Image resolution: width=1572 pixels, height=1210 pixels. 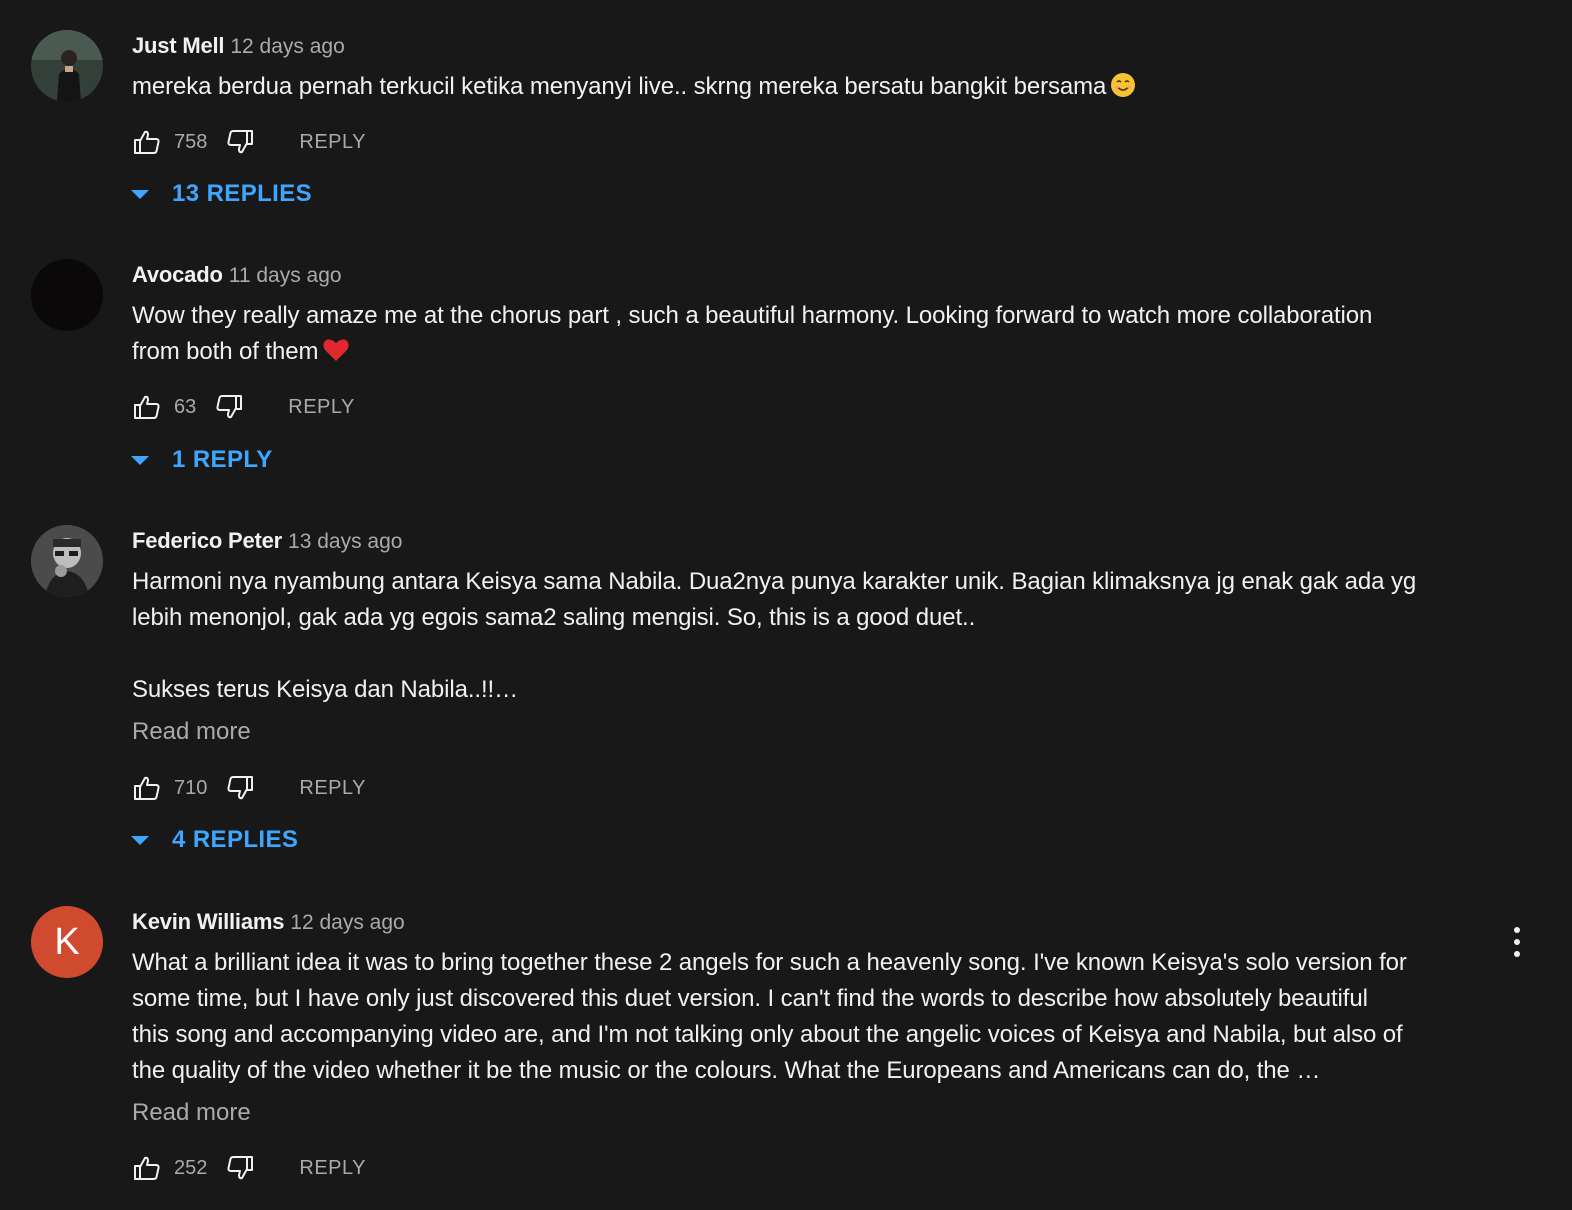 I want to click on like-count: 710, so click(x=191, y=787).